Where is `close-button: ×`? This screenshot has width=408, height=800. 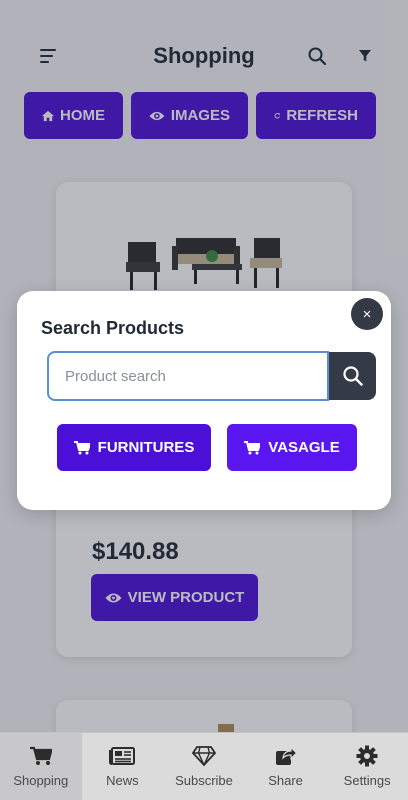 close-button: × is located at coordinates (367, 314).